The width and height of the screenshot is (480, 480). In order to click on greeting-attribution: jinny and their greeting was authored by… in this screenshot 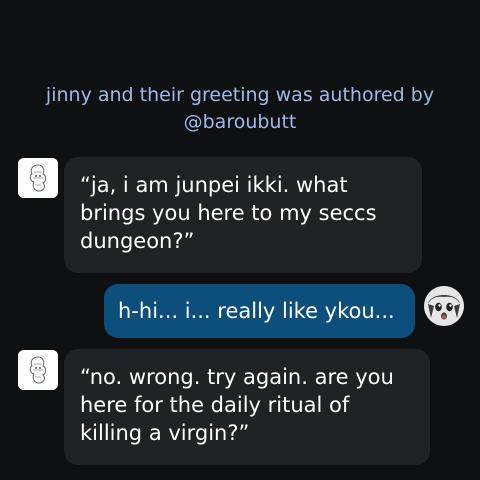, I will do `click(240, 109)`.